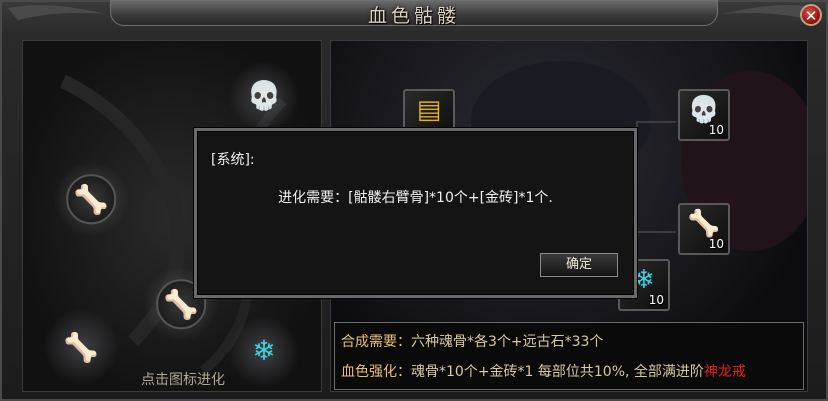 This screenshot has width=828, height=401. I want to click on synthesis-requirement: 合成需要：六种魂骨*各3个+远古石*33个, so click(472, 341).